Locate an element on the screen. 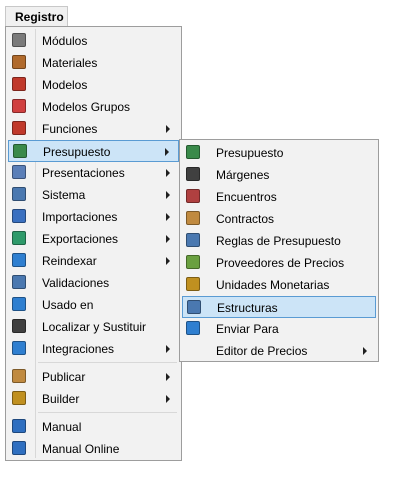  sub-item-proveedores-de-precios: Proveedores de Precios is located at coordinates (279, 263).